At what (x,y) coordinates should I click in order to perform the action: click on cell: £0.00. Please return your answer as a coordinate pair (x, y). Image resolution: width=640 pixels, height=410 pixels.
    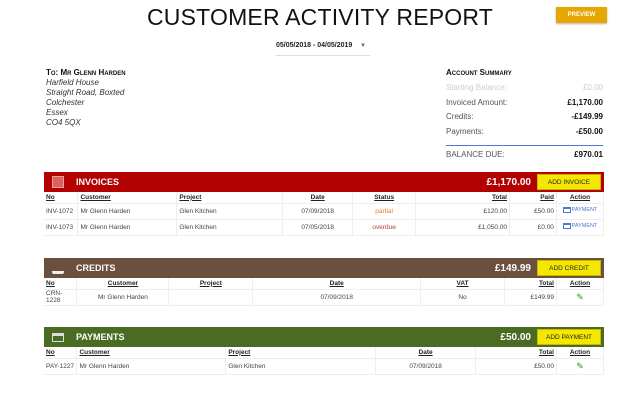
    Looking at the image, I should click on (533, 227).